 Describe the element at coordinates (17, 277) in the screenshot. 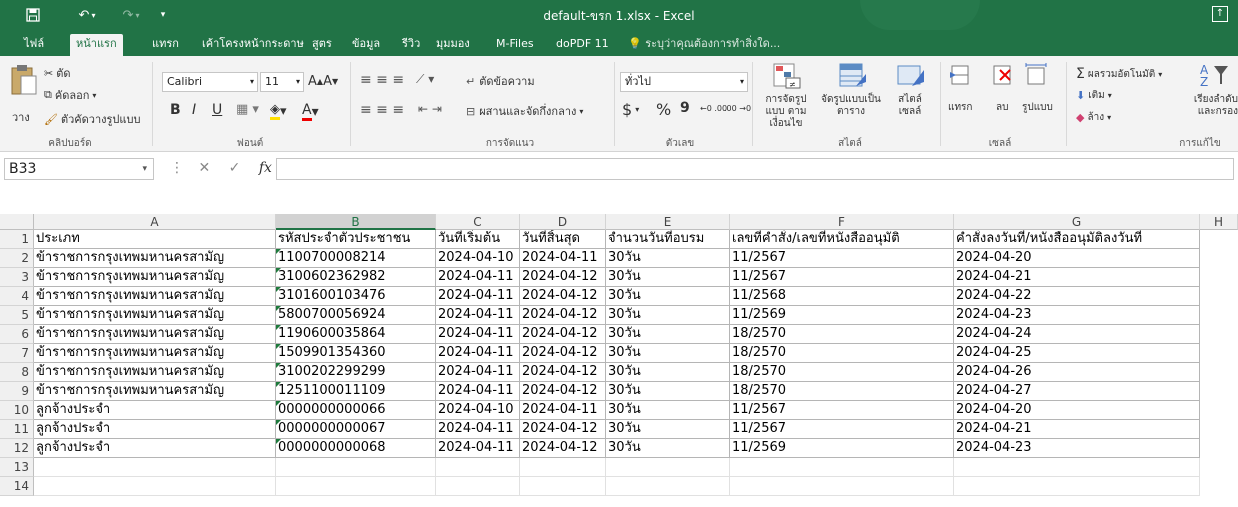

I see `row-header: 3` at that location.